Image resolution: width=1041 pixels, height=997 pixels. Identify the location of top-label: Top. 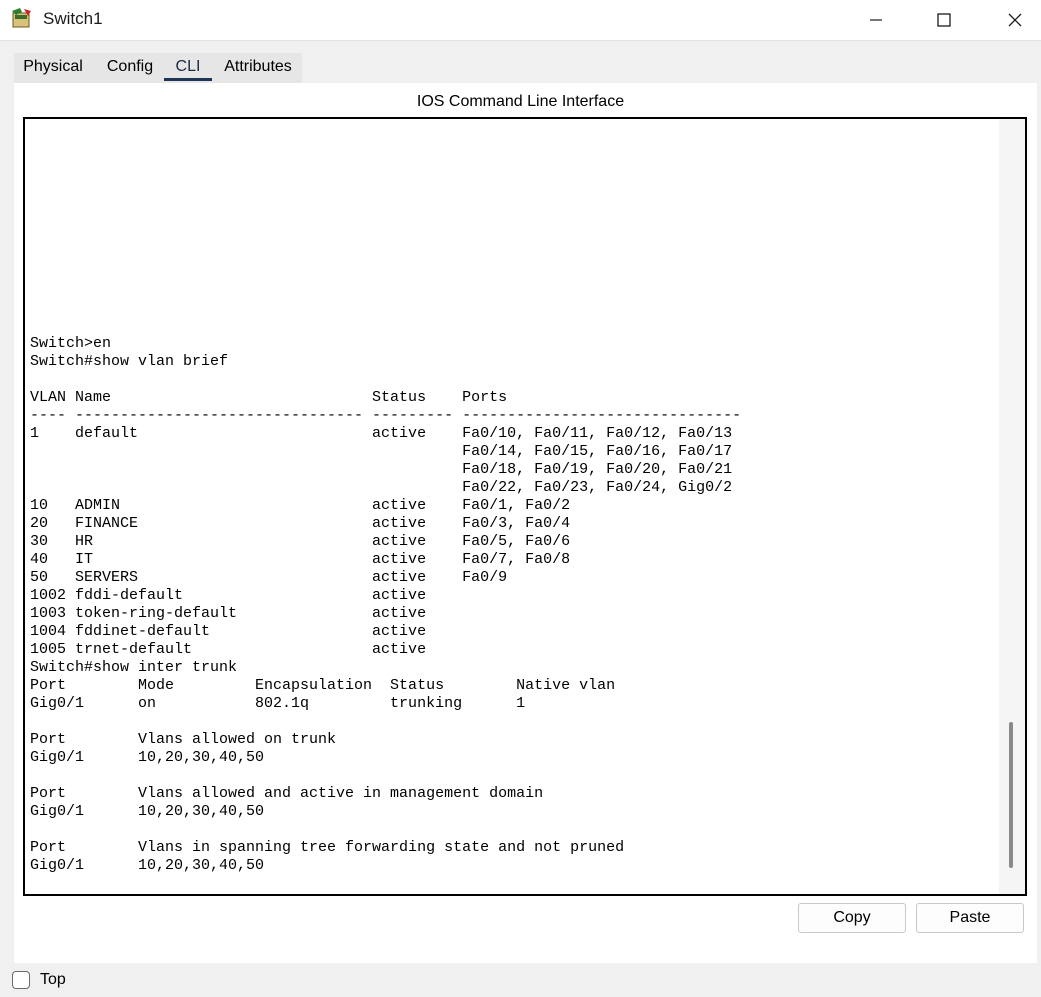
(53, 979).